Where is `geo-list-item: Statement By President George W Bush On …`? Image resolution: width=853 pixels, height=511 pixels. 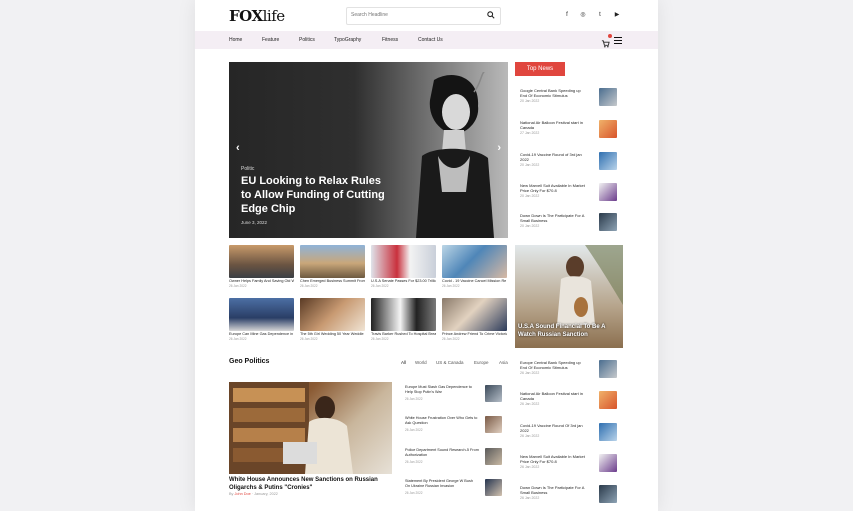 geo-list-item: Statement By President George W Bush On … is located at coordinates (454, 490).